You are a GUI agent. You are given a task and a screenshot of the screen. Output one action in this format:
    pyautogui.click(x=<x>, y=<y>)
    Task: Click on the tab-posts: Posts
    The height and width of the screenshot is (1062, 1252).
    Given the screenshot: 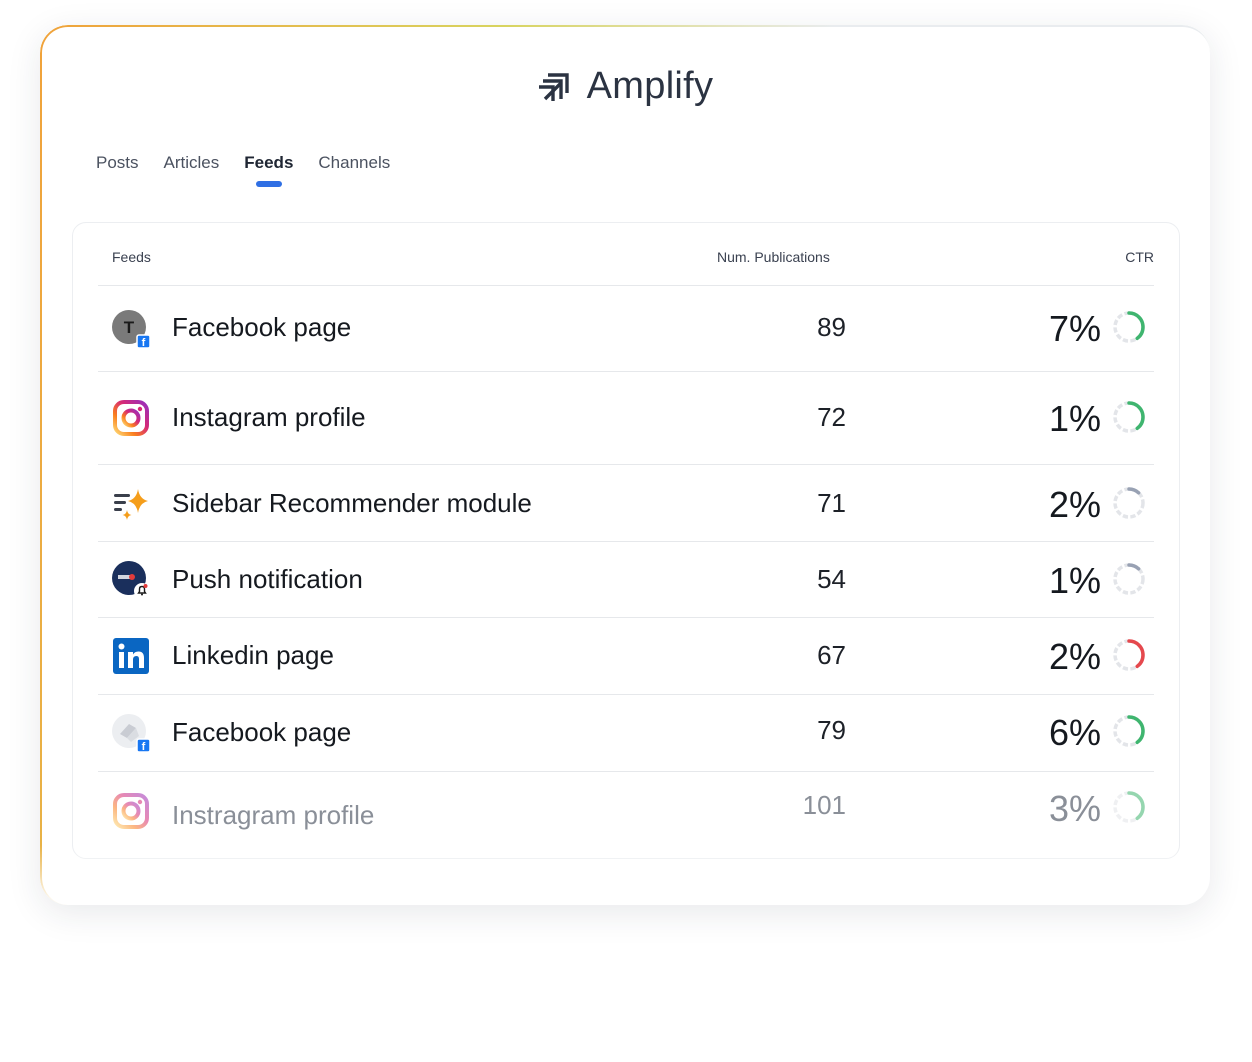 What is the action you would take?
    pyautogui.click(x=117, y=166)
    